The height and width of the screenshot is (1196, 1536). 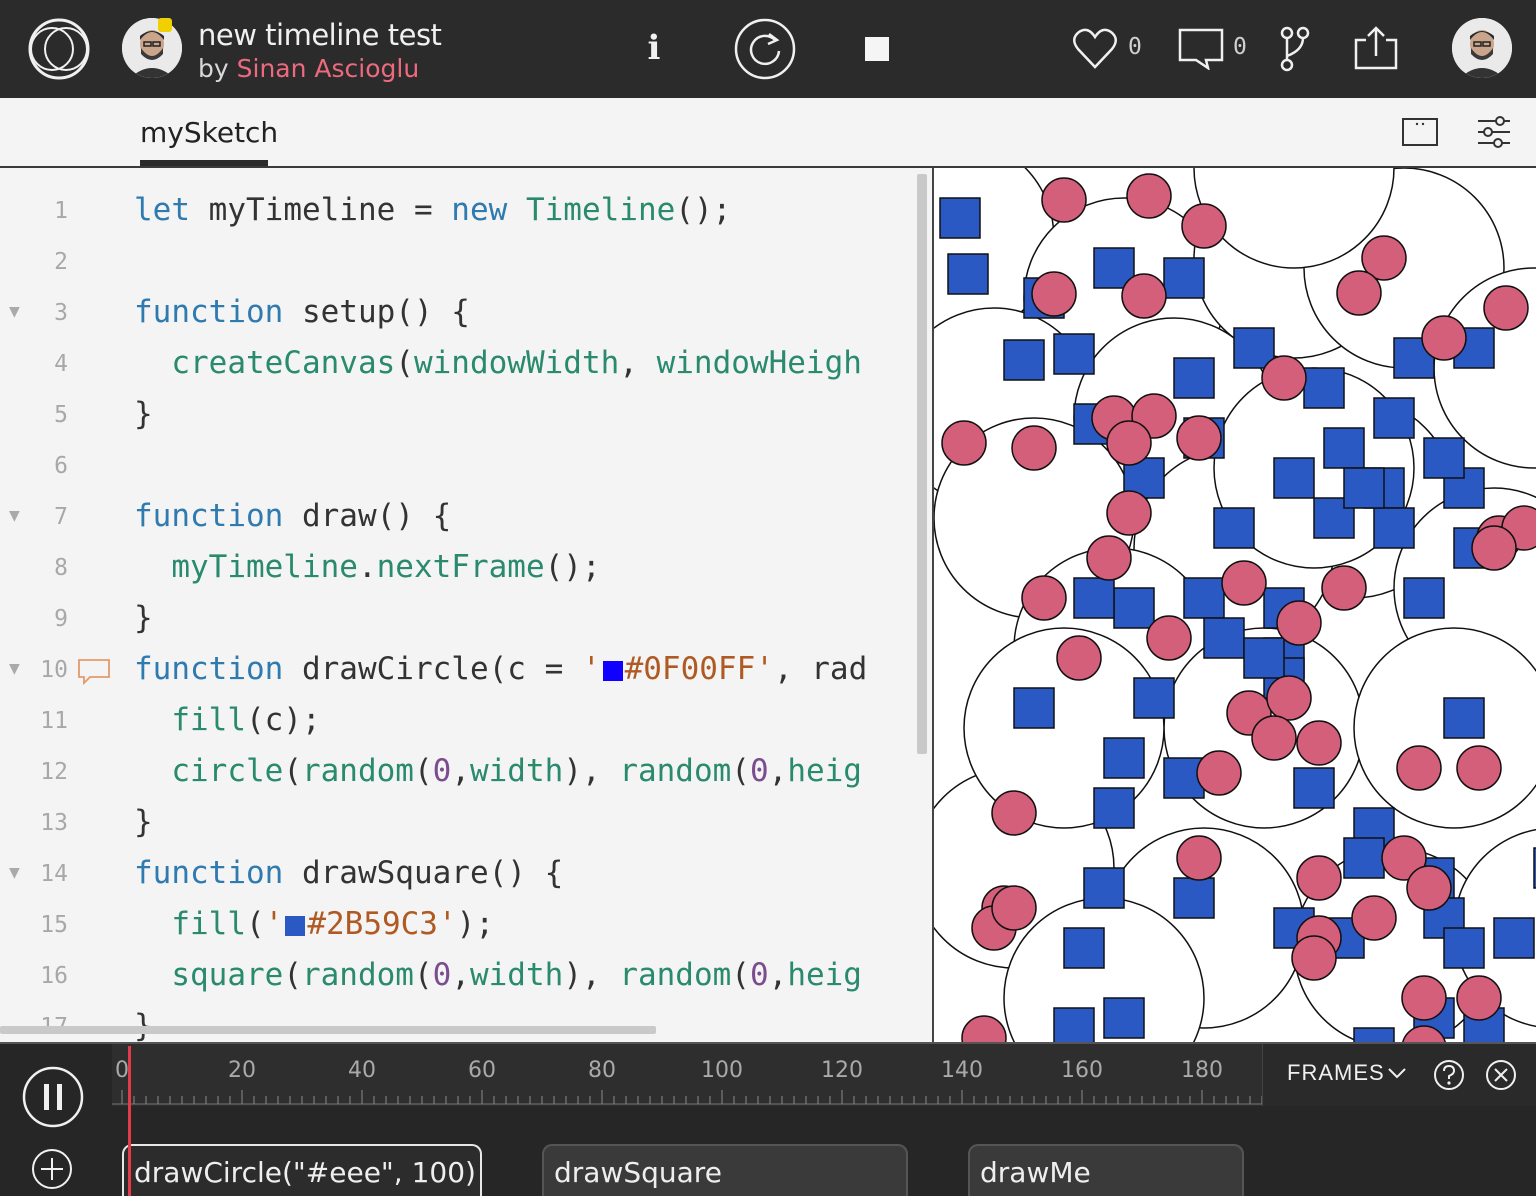 I want to click on info-icon: i, so click(x=654, y=48).